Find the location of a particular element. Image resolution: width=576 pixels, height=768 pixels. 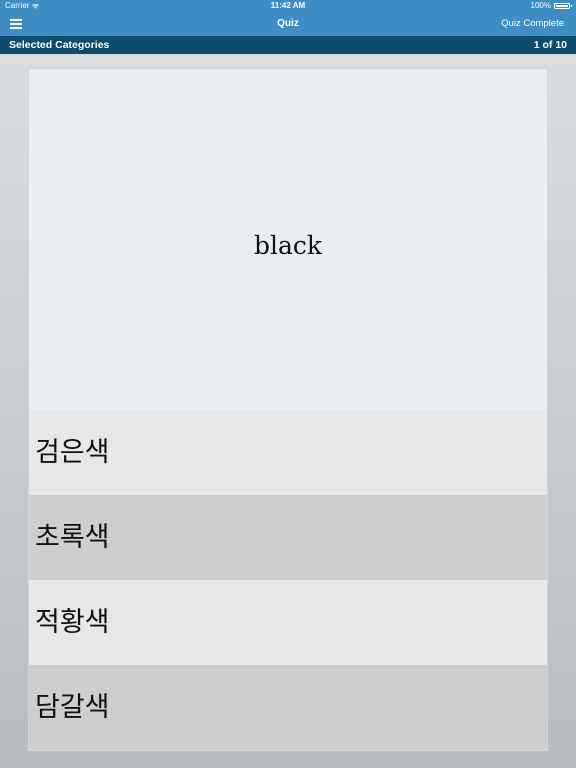

quiz-complete-button: Quiz Complete is located at coordinates (532, 24).